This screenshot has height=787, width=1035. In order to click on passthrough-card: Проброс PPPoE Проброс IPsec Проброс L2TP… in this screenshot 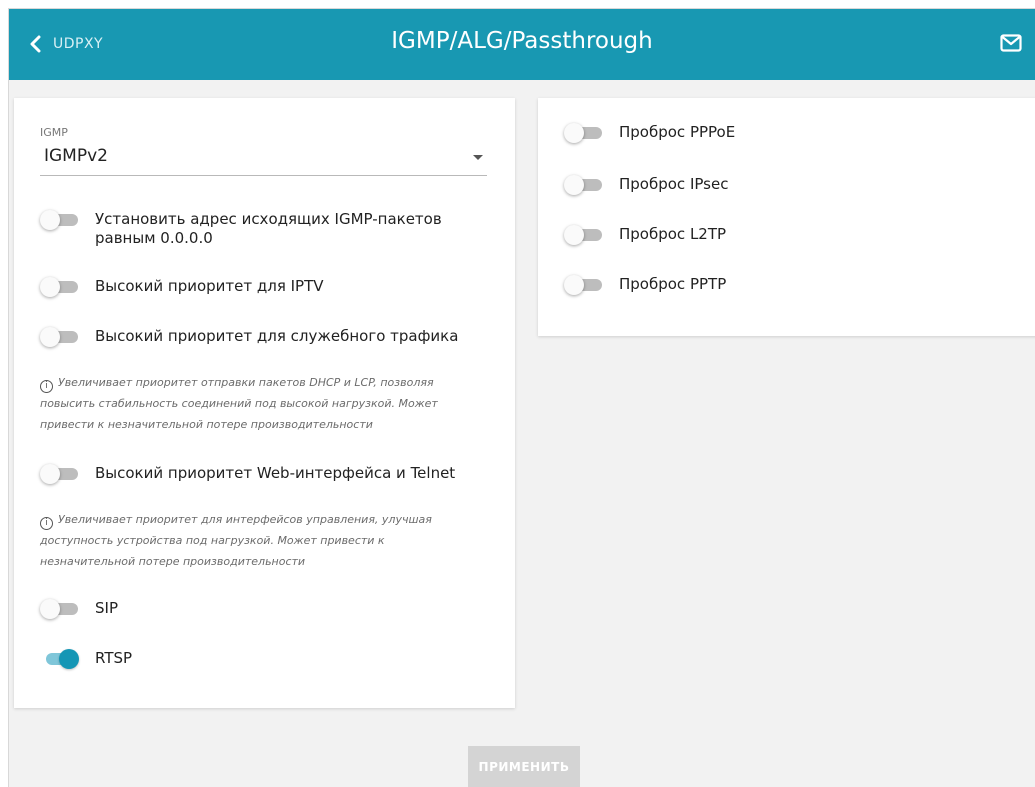, I will do `click(786, 217)`.